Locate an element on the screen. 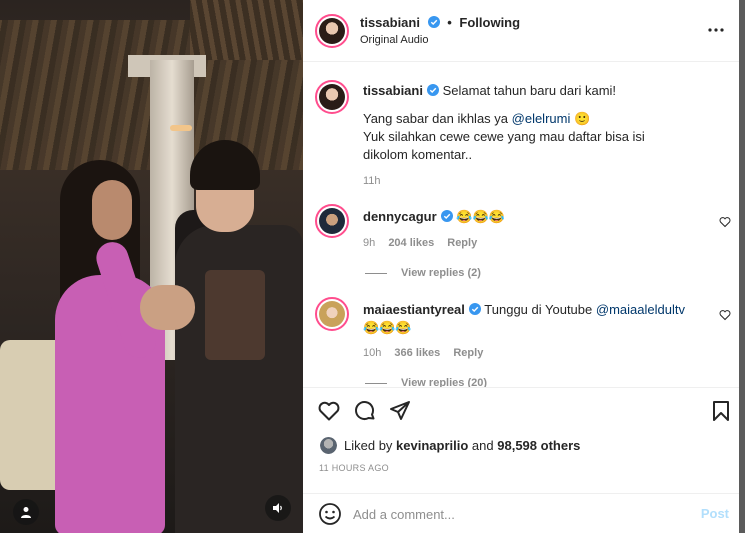 This screenshot has height=533, width=745. comment-text: 😂😂😂 is located at coordinates (480, 216).